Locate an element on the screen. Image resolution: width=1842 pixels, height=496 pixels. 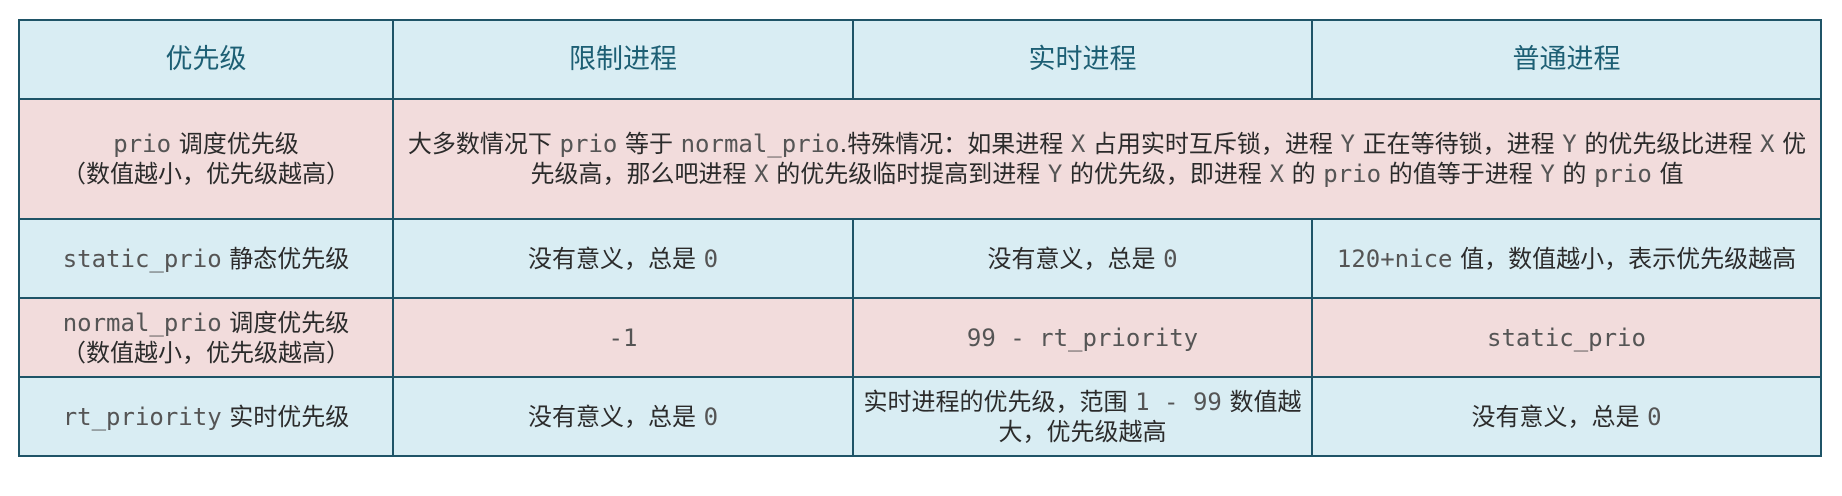
label-code: static_prio is located at coordinates (142, 258).